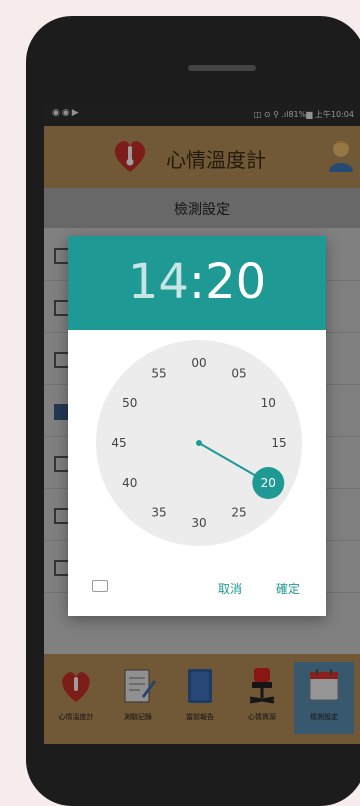 This screenshot has width=360, height=806. I want to click on clock-number-50: 50, so click(129, 403).